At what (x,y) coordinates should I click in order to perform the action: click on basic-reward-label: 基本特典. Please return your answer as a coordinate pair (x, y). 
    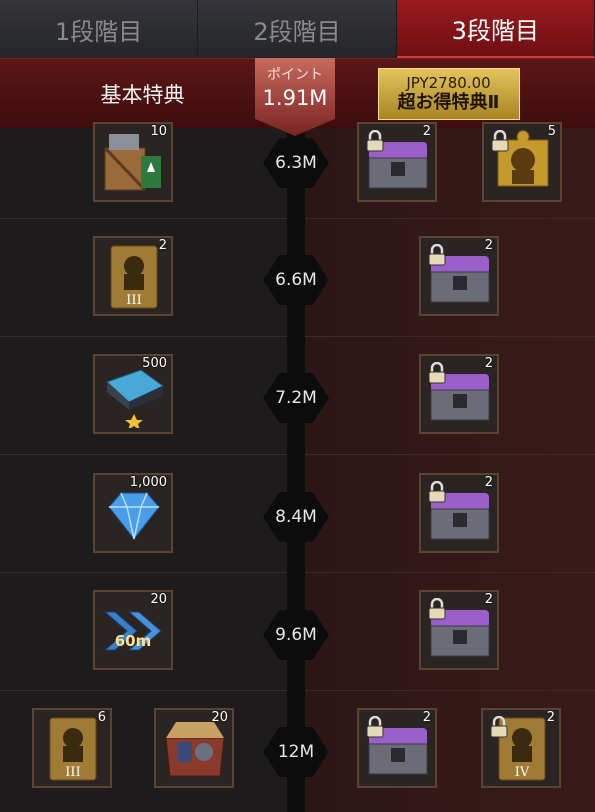
    Looking at the image, I should click on (142, 95).